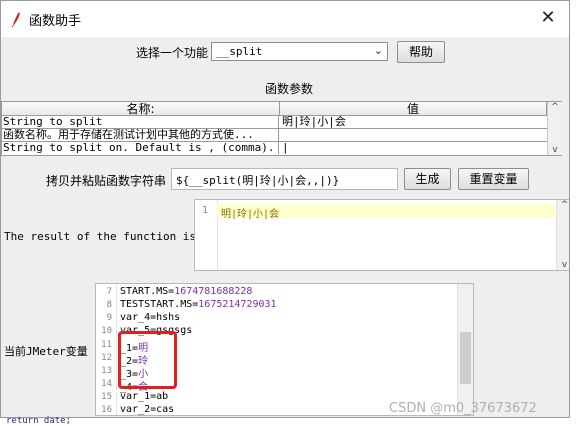 Image resolution: width=579 pixels, height=426 pixels. What do you see at coordinates (106, 384) in the screenshot?
I see `line-number: 14` at bounding box center [106, 384].